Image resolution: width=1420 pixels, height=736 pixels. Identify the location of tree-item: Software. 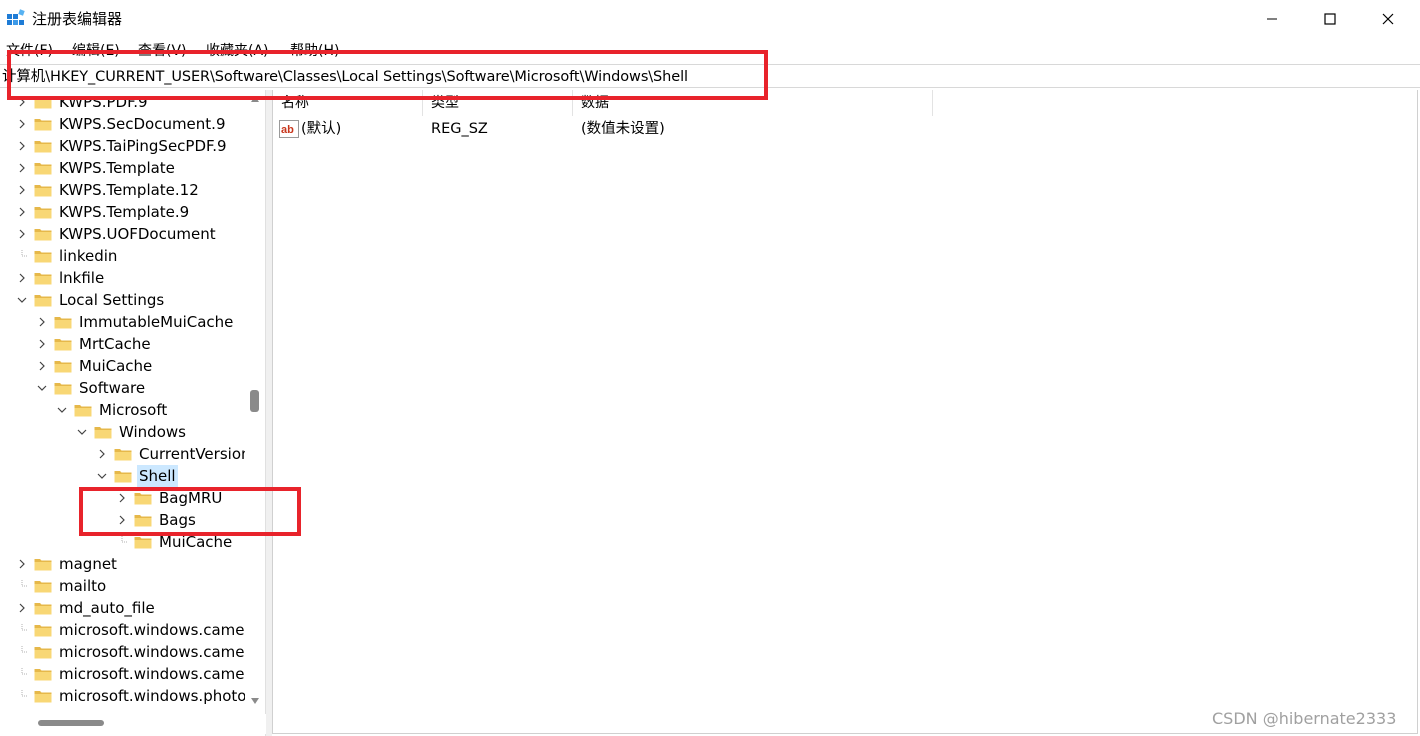
(91, 388).